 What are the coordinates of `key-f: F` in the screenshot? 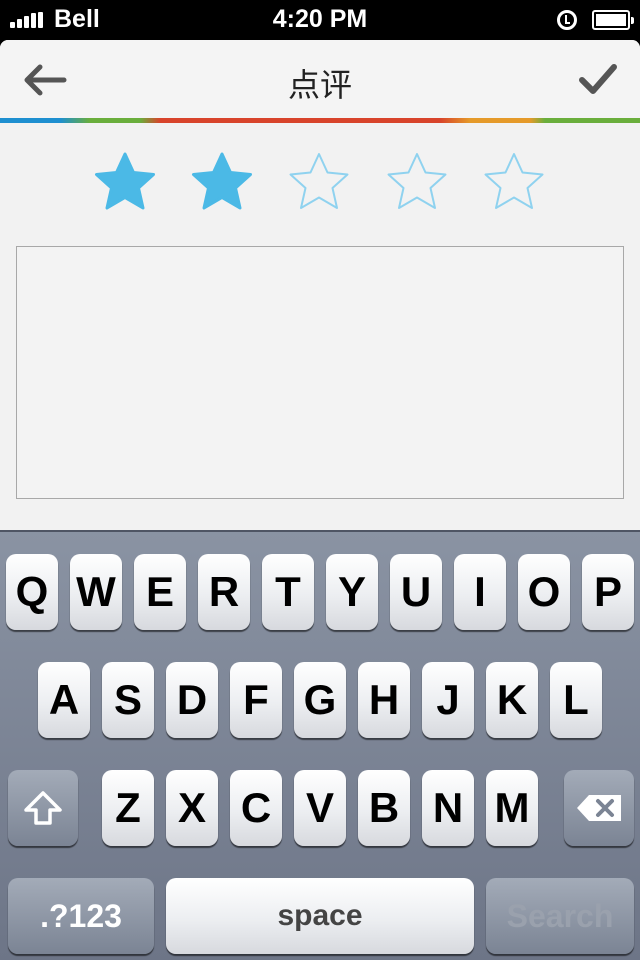 It's located at (256, 700).